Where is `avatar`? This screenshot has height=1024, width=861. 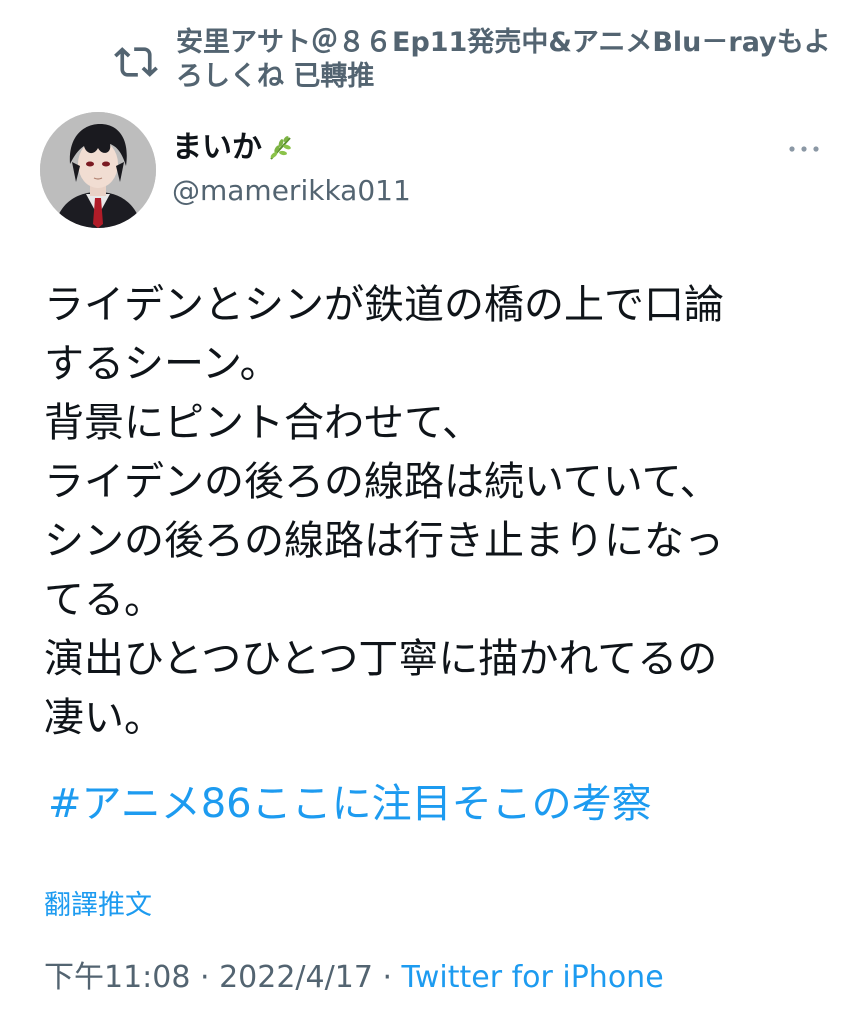
avatar is located at coordinates (98, 170).